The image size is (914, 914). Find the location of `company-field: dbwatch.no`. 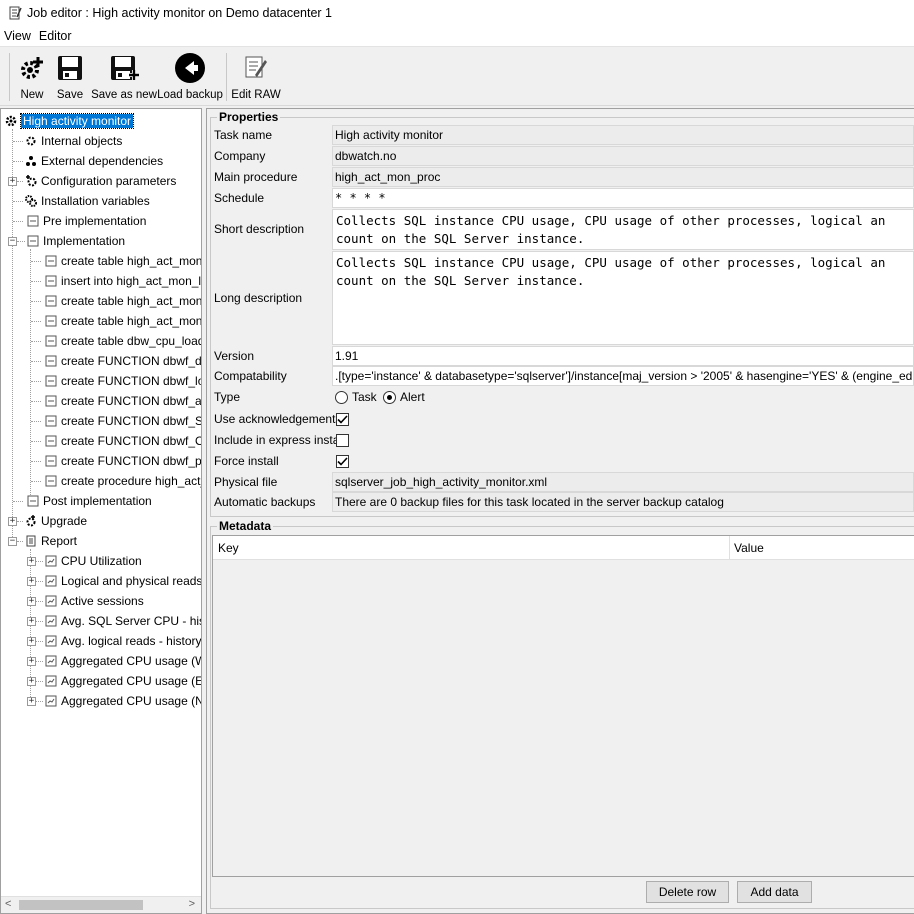

company-field: dbwatch.no is located at coordinates (623, 156).